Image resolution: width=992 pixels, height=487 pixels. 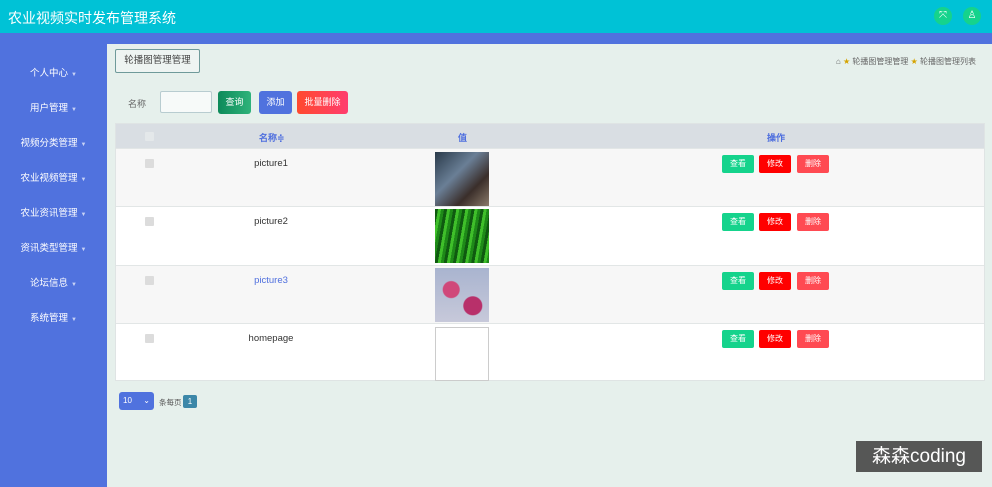 What do you see at coordinates (838, 61) in the screenshot?
I see `home-icon: ⌂` at bounding box center [838, 61].